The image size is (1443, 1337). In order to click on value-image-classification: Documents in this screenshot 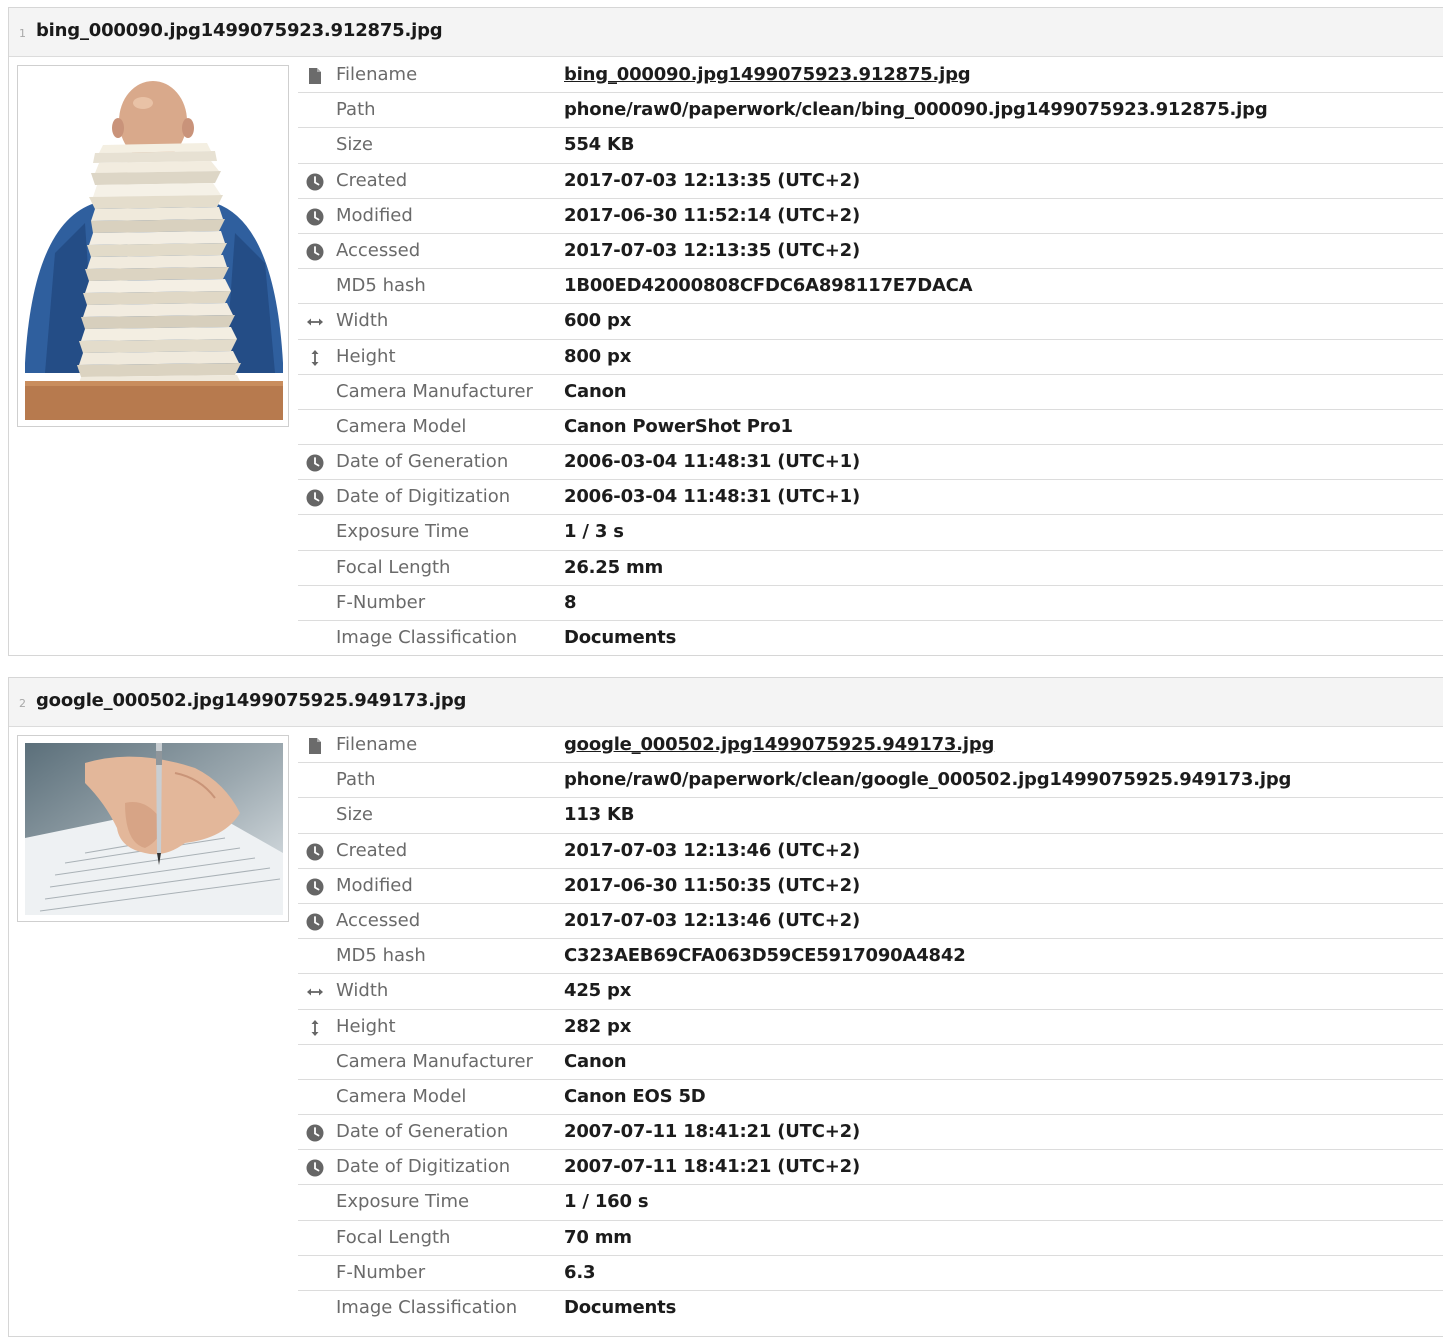, I will do `click(620, 637)`.